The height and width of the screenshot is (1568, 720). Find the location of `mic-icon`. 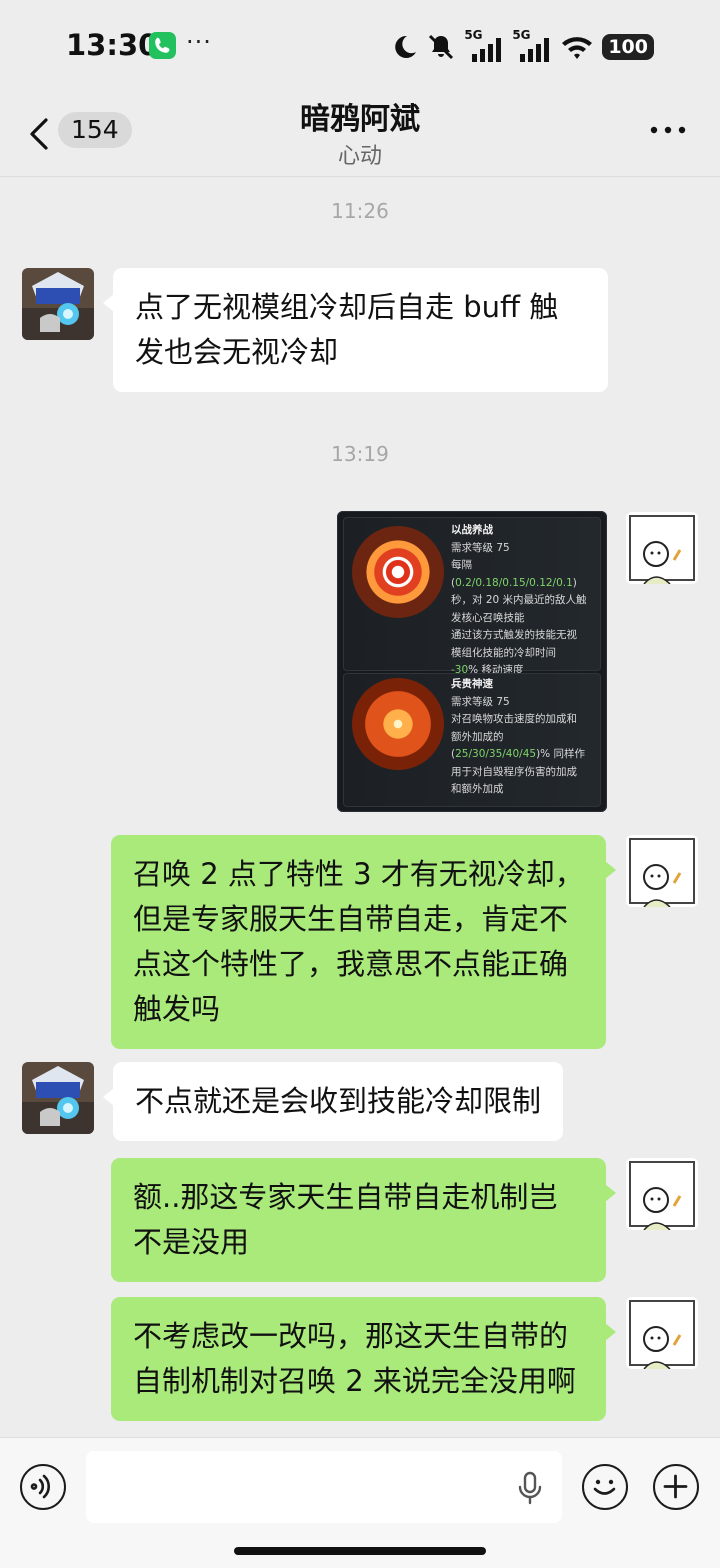

mic-icon is located at coordinates (530, 1488).